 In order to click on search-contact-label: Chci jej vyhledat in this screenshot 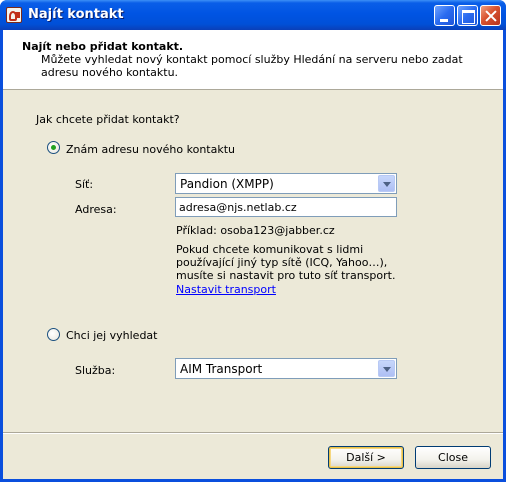, I will do `click(111, 335)`.